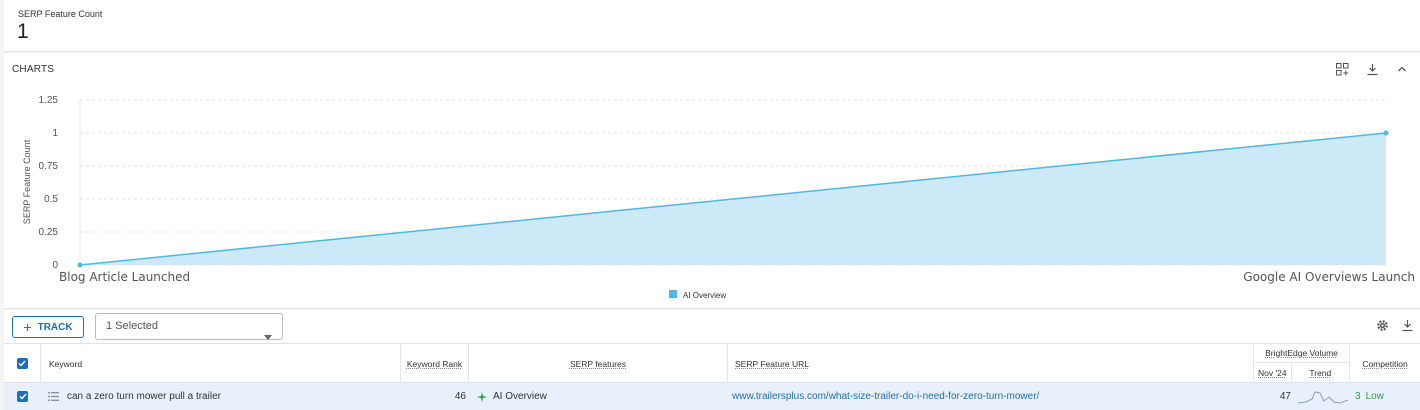  I want to click on header-keyword-rank-label: Keyword Rank, so click(434, 363).